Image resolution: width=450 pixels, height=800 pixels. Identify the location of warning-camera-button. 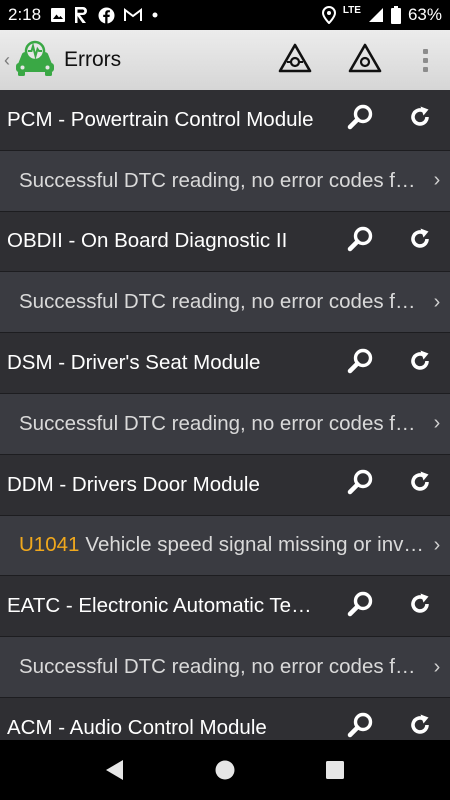
(295, 60).